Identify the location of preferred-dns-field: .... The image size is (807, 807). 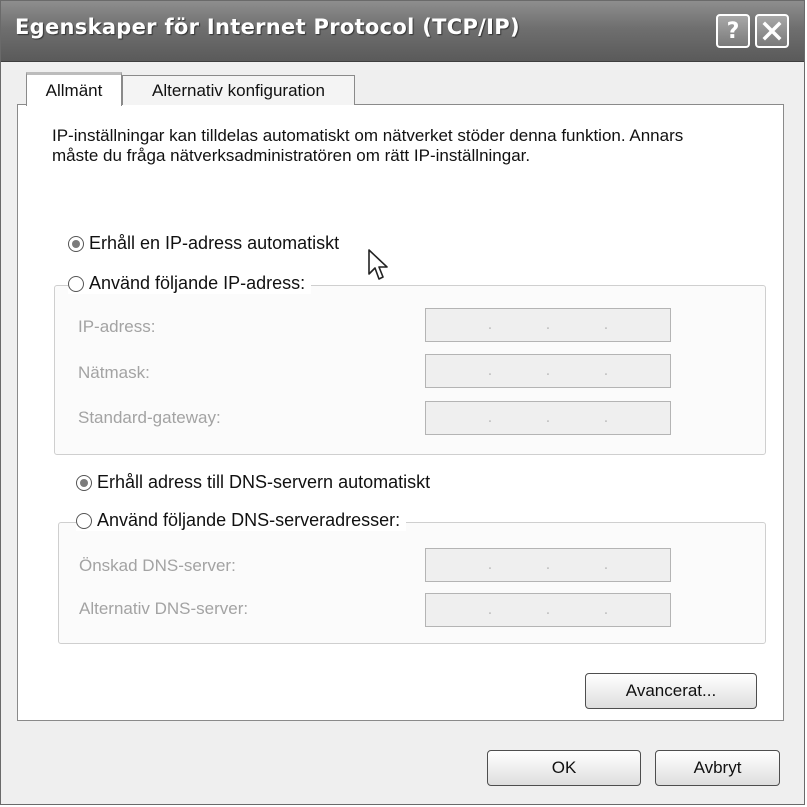
(548, 565).